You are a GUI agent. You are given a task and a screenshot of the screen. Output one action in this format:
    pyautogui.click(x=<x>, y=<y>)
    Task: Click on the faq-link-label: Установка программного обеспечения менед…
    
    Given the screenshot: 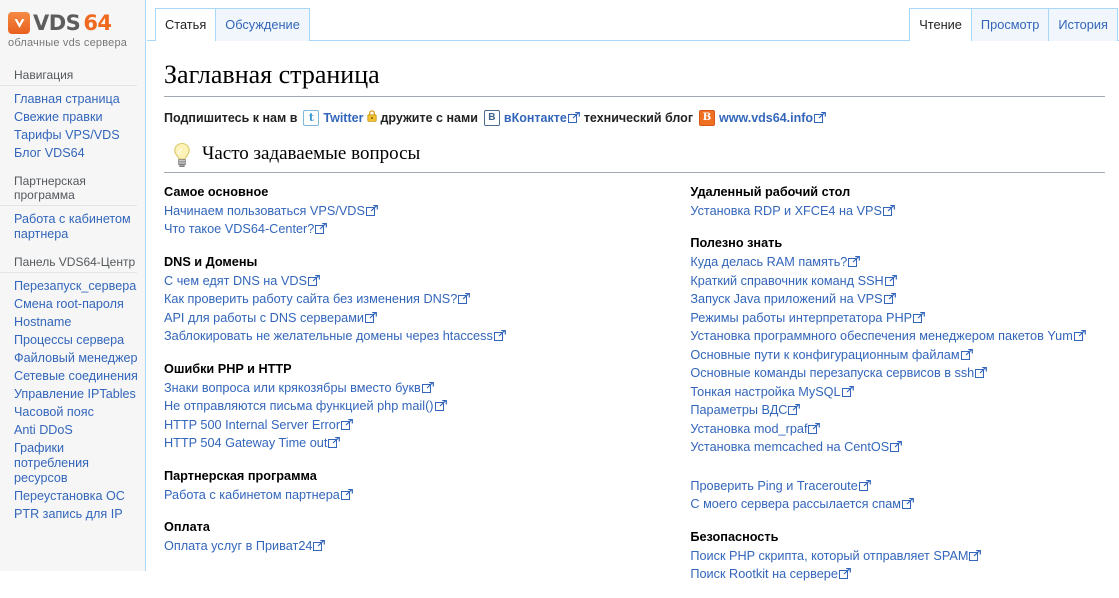 What is the action you would take?
    pyautogui.click(x=881, y=336)
    